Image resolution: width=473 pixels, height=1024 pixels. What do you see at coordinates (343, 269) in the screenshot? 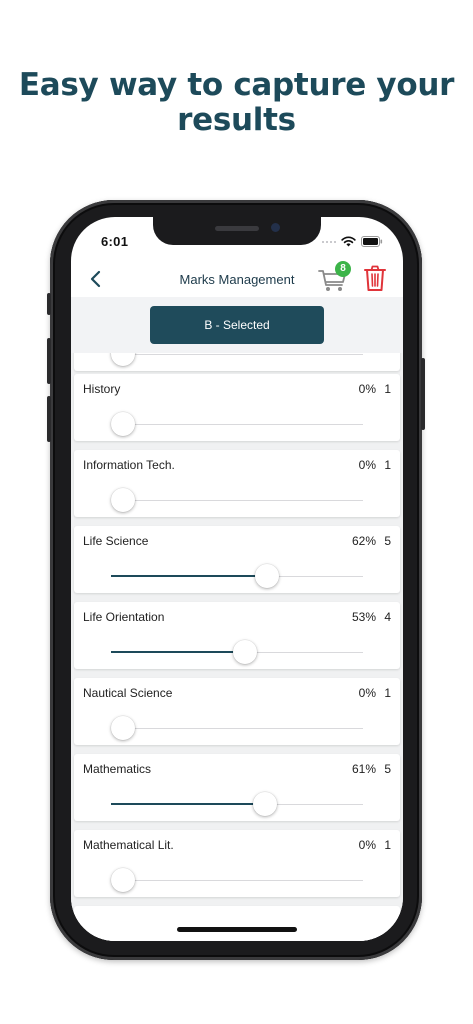
I see `cart-count-badge: 8` at bounding box center [343, 269].